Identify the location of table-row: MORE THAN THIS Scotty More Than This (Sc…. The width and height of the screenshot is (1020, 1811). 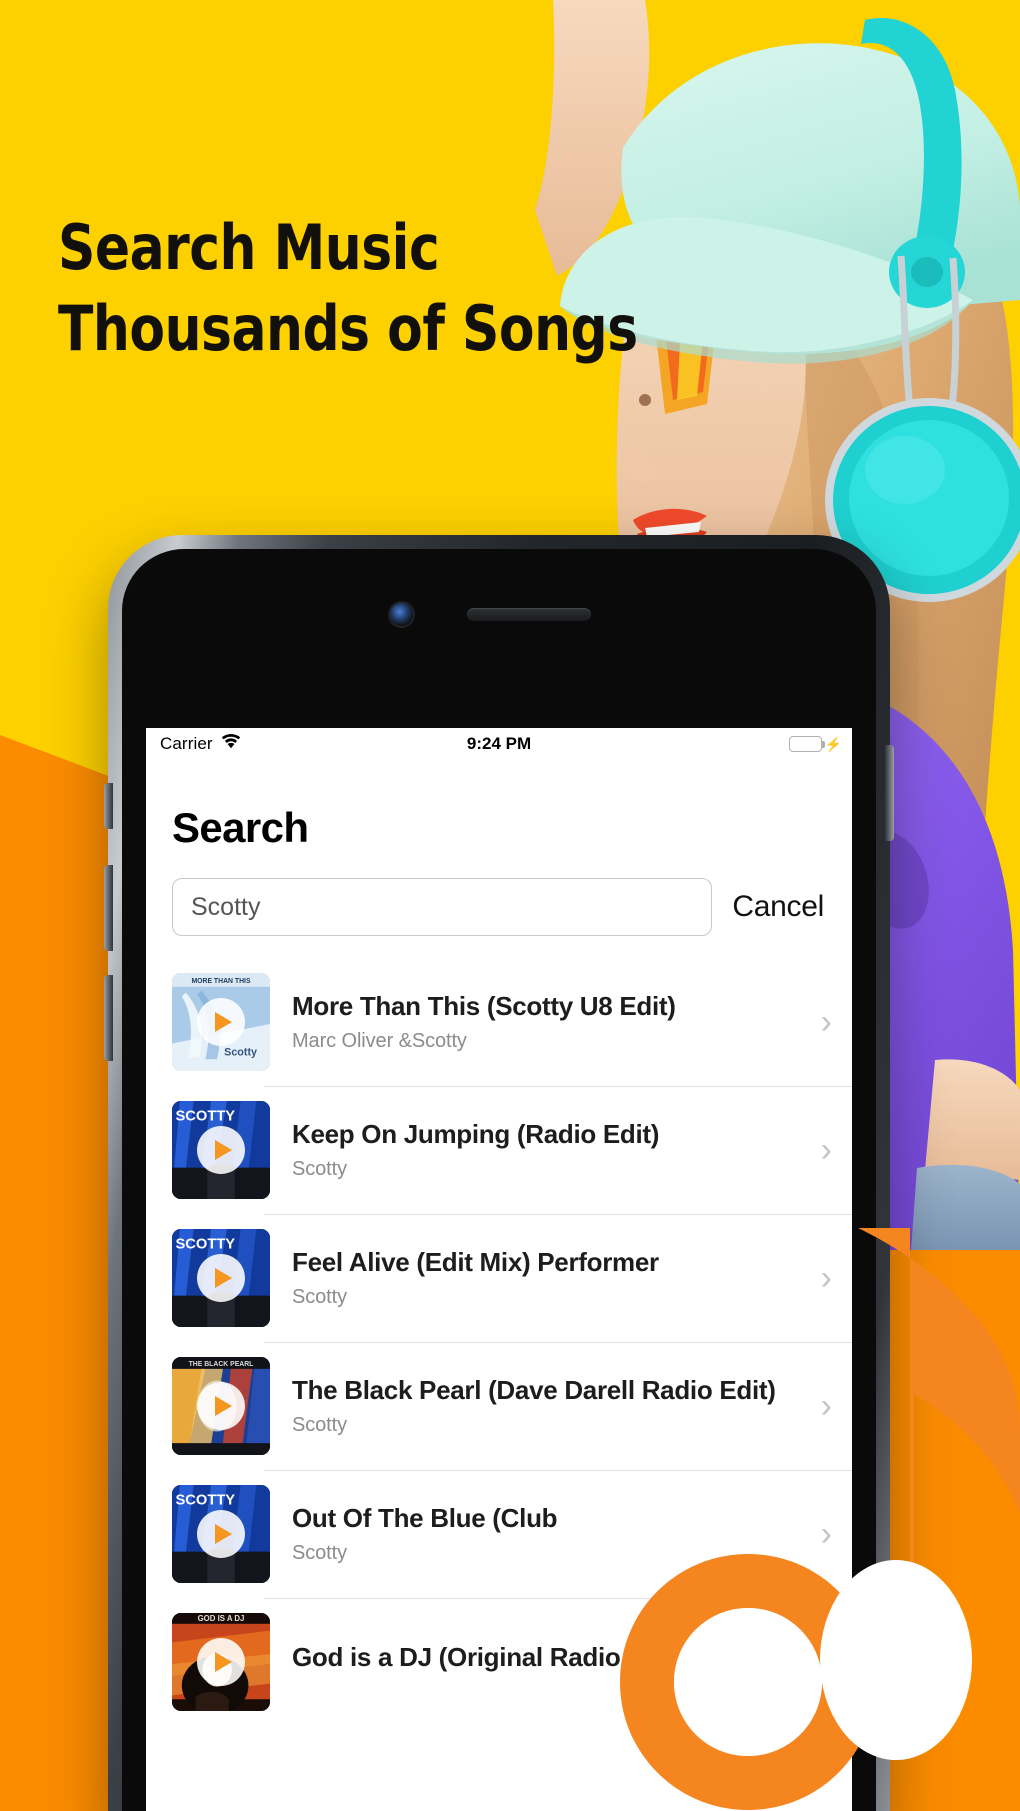
(499, 1022).